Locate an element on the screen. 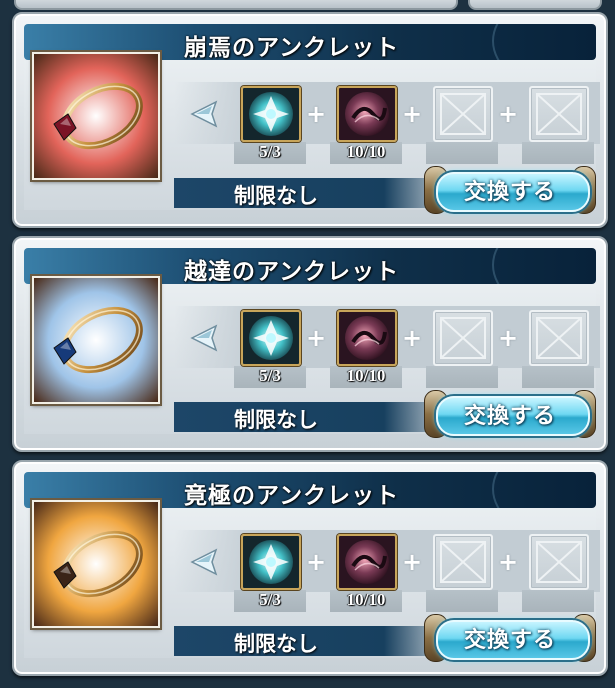 This screenshot has width=615, height=688. previous-card-edge is located at coordinates (236, 5).